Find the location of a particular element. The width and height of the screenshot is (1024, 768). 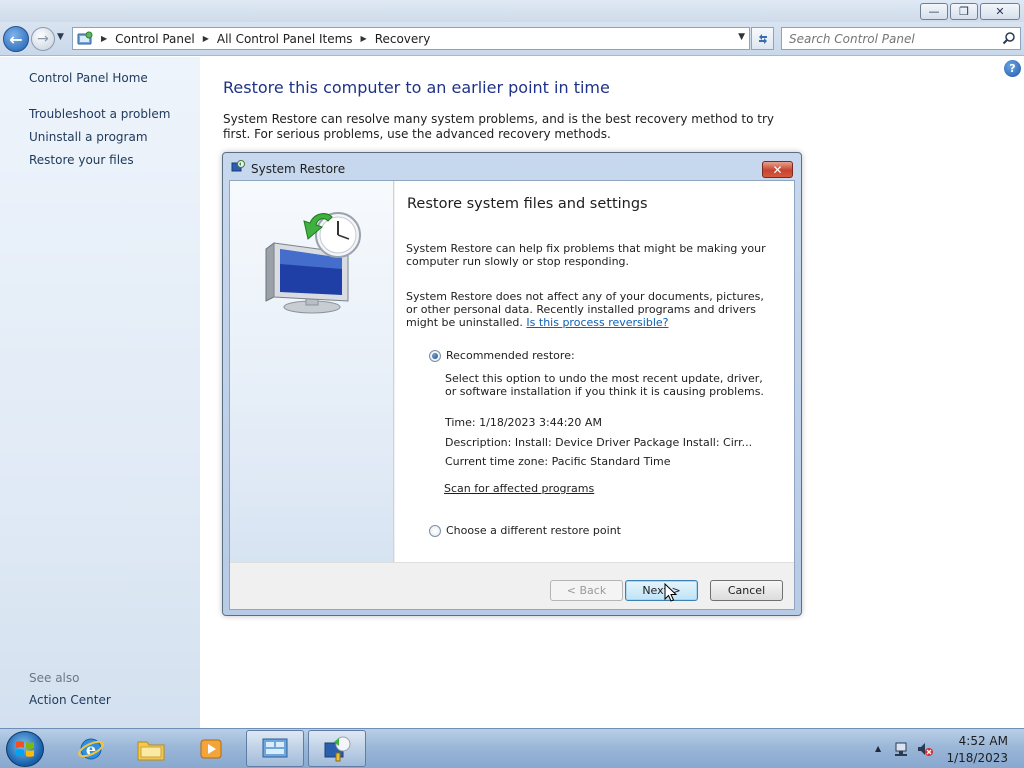

system-restore-icon is located at coordinates (238, 168).